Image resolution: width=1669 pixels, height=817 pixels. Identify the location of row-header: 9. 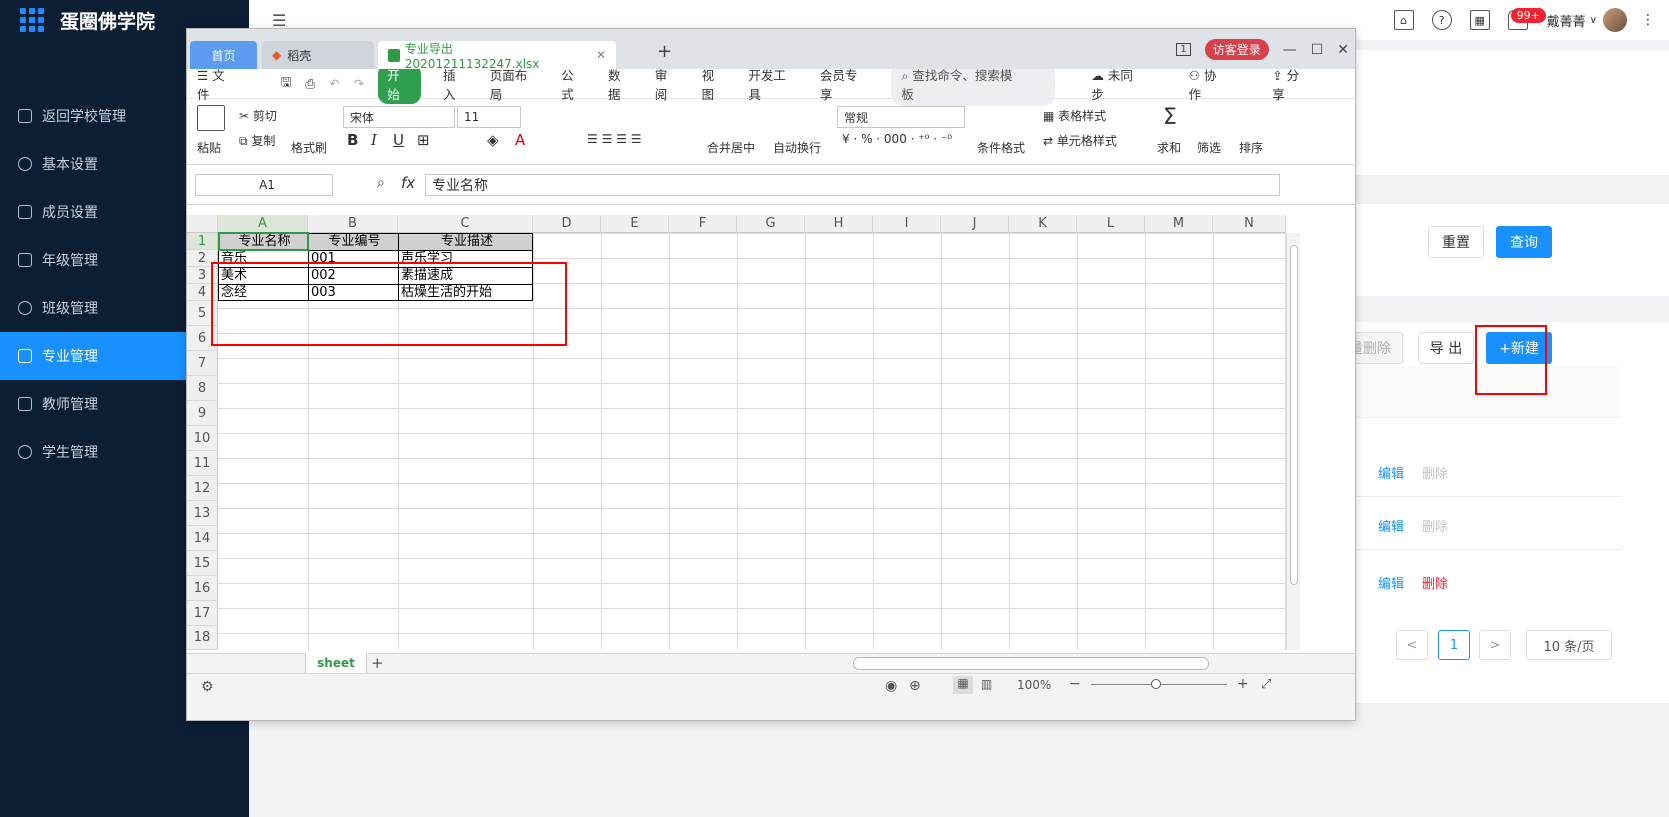
(202, 413).